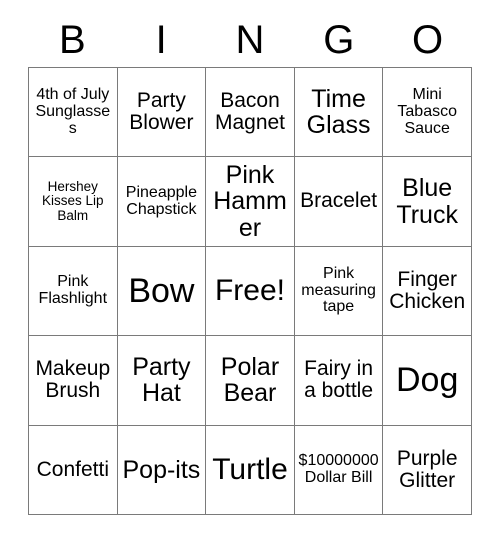 The height and width of the screenshot is (544, 500). I want to click on bingo-cell-n5: Turtle, so click(250, 470).